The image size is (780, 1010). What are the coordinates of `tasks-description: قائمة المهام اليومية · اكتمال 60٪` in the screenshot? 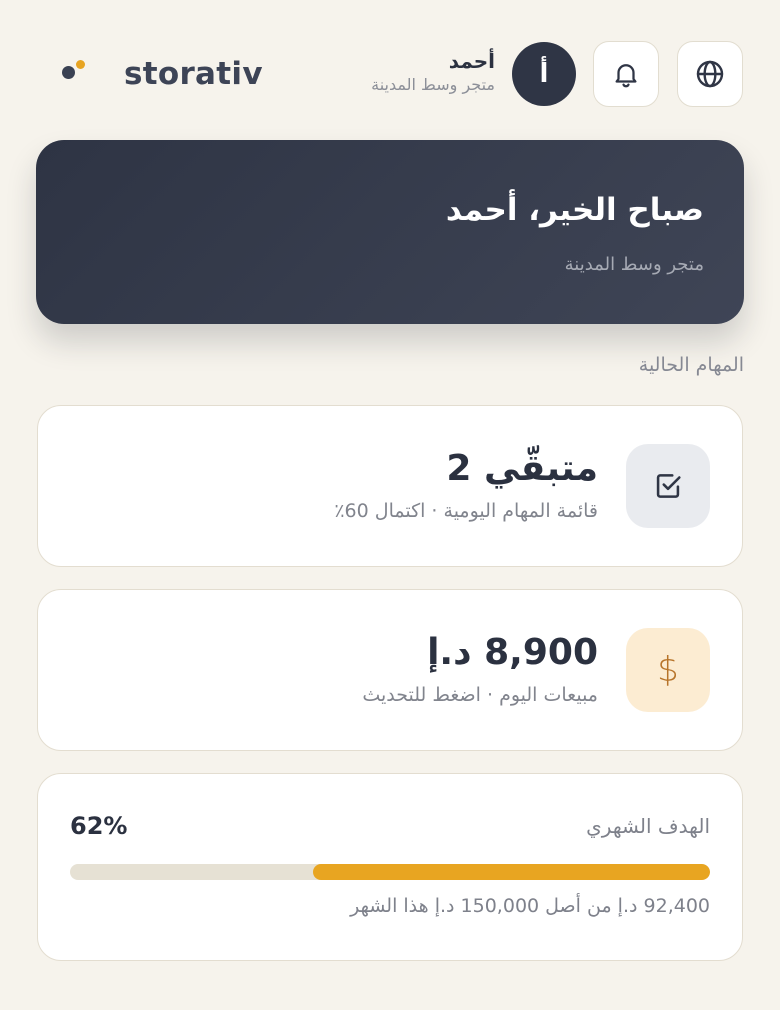 It's located at (466, 511).